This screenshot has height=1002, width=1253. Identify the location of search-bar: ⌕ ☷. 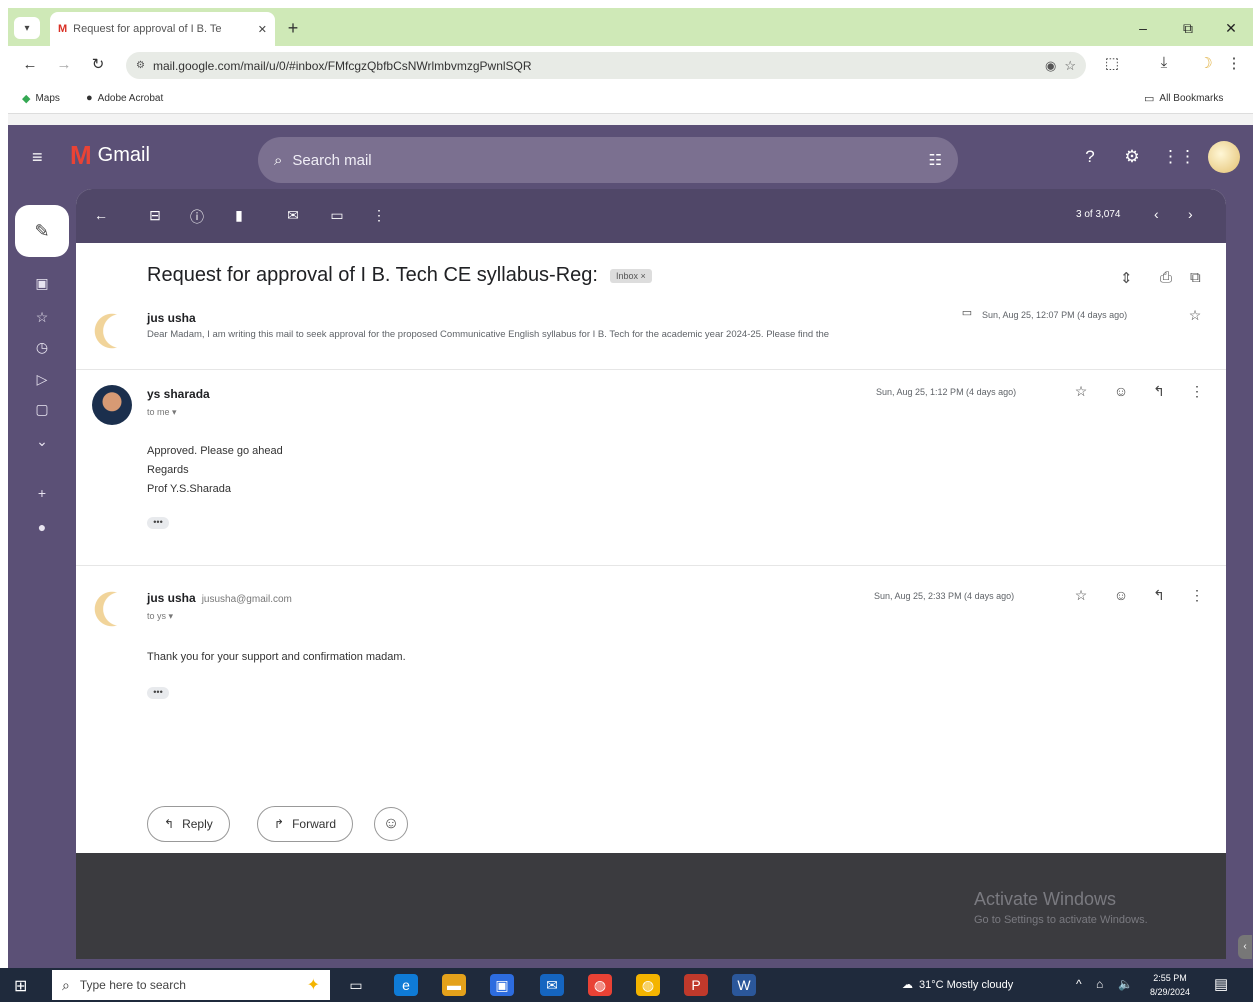
(608, 160).